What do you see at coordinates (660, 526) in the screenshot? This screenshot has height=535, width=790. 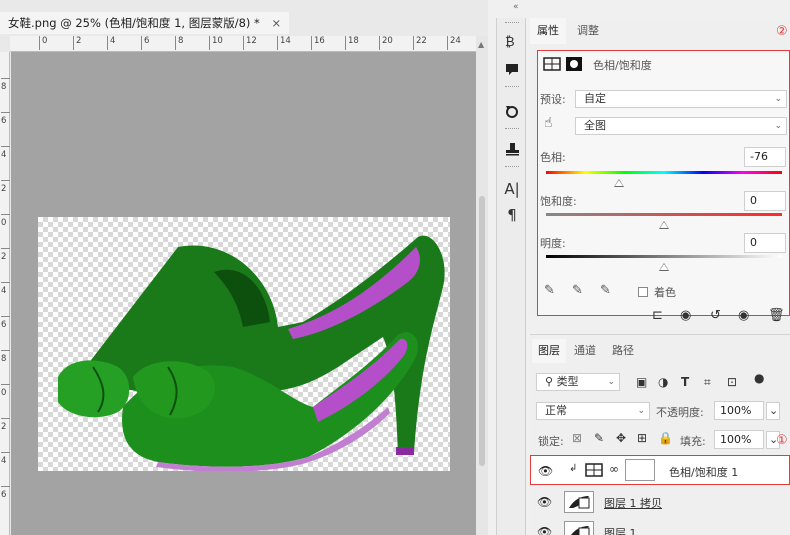 I see `layer-row-layer-1: 👁 图层 1` at bounding box center [660, 526].